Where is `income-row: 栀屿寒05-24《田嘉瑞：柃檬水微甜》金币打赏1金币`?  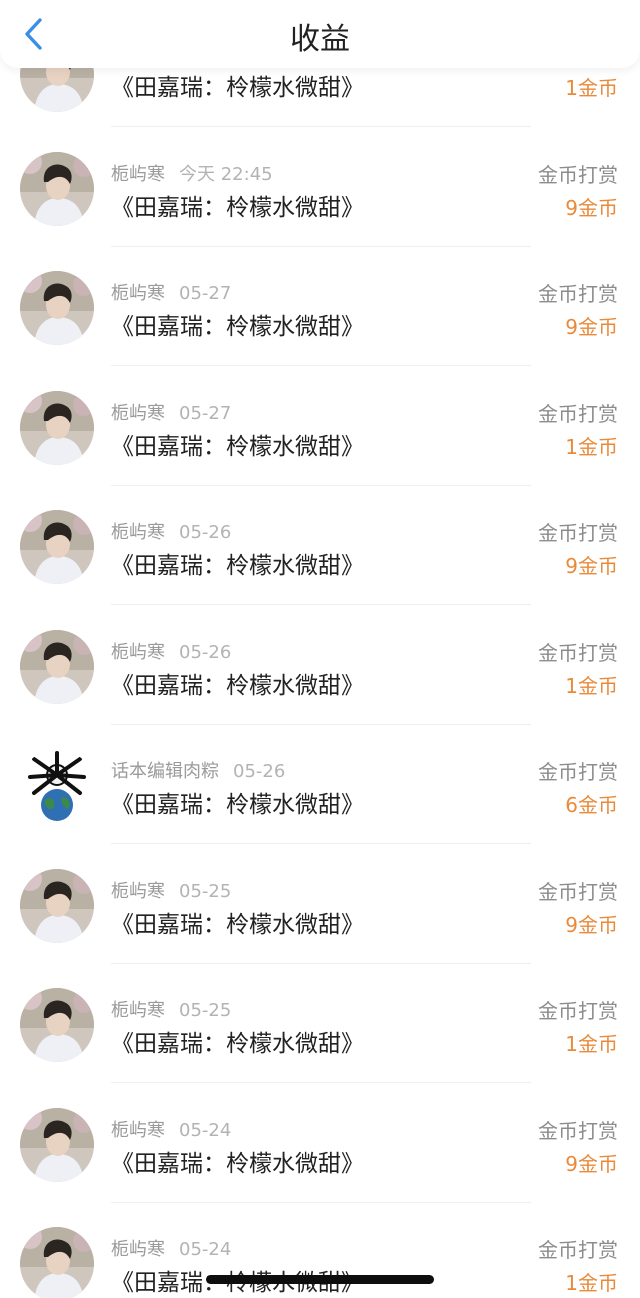 income-row: 栀屿寒05-24《田嘉瑞：柃檬水微甜》金币打赏1金币 is located at coordinates (320, 1261).